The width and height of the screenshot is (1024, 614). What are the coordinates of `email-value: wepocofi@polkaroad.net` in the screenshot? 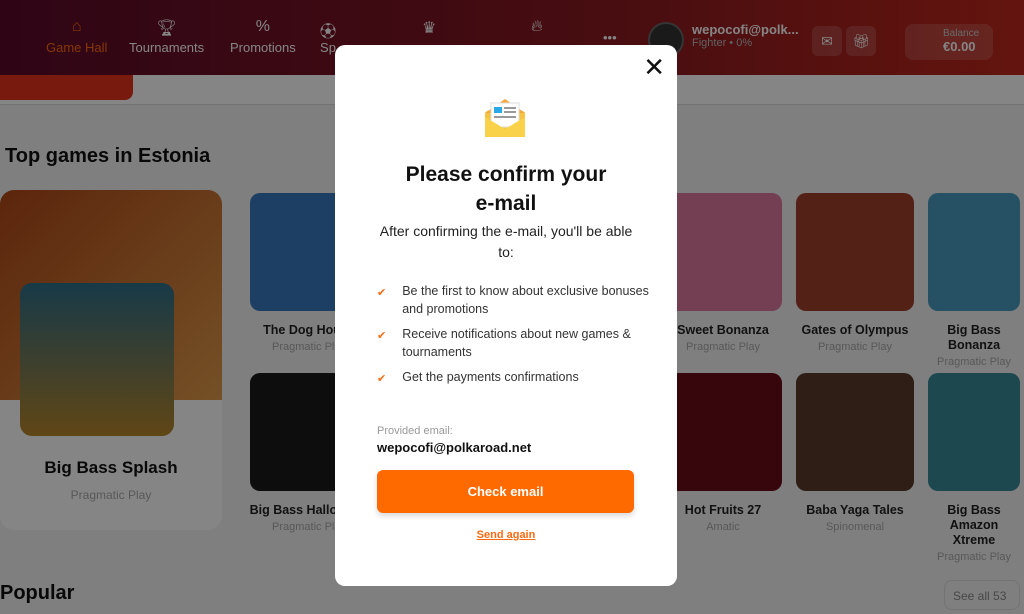 It's located at (454, 447).